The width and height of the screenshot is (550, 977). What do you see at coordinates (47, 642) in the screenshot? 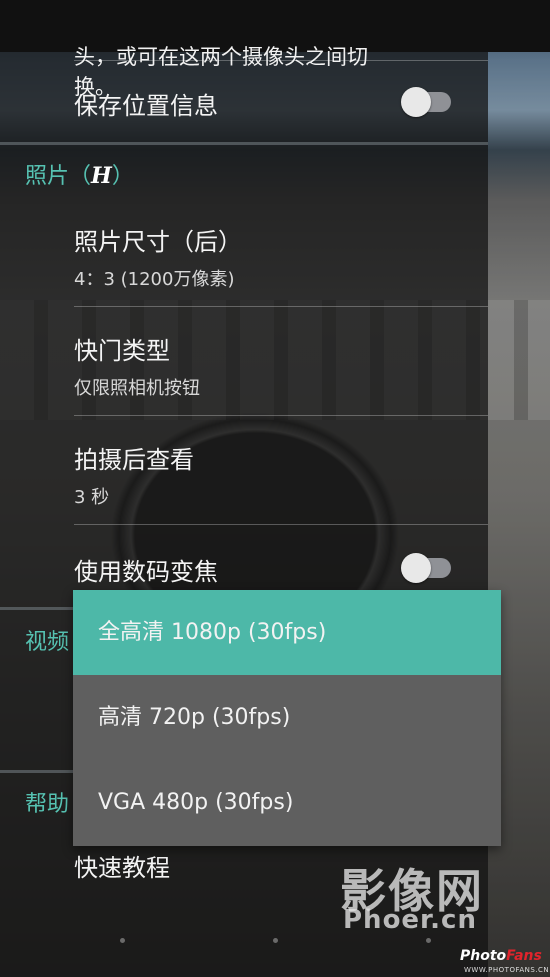
I see `section-header-video: 视频` at bounding box center [47, 642].